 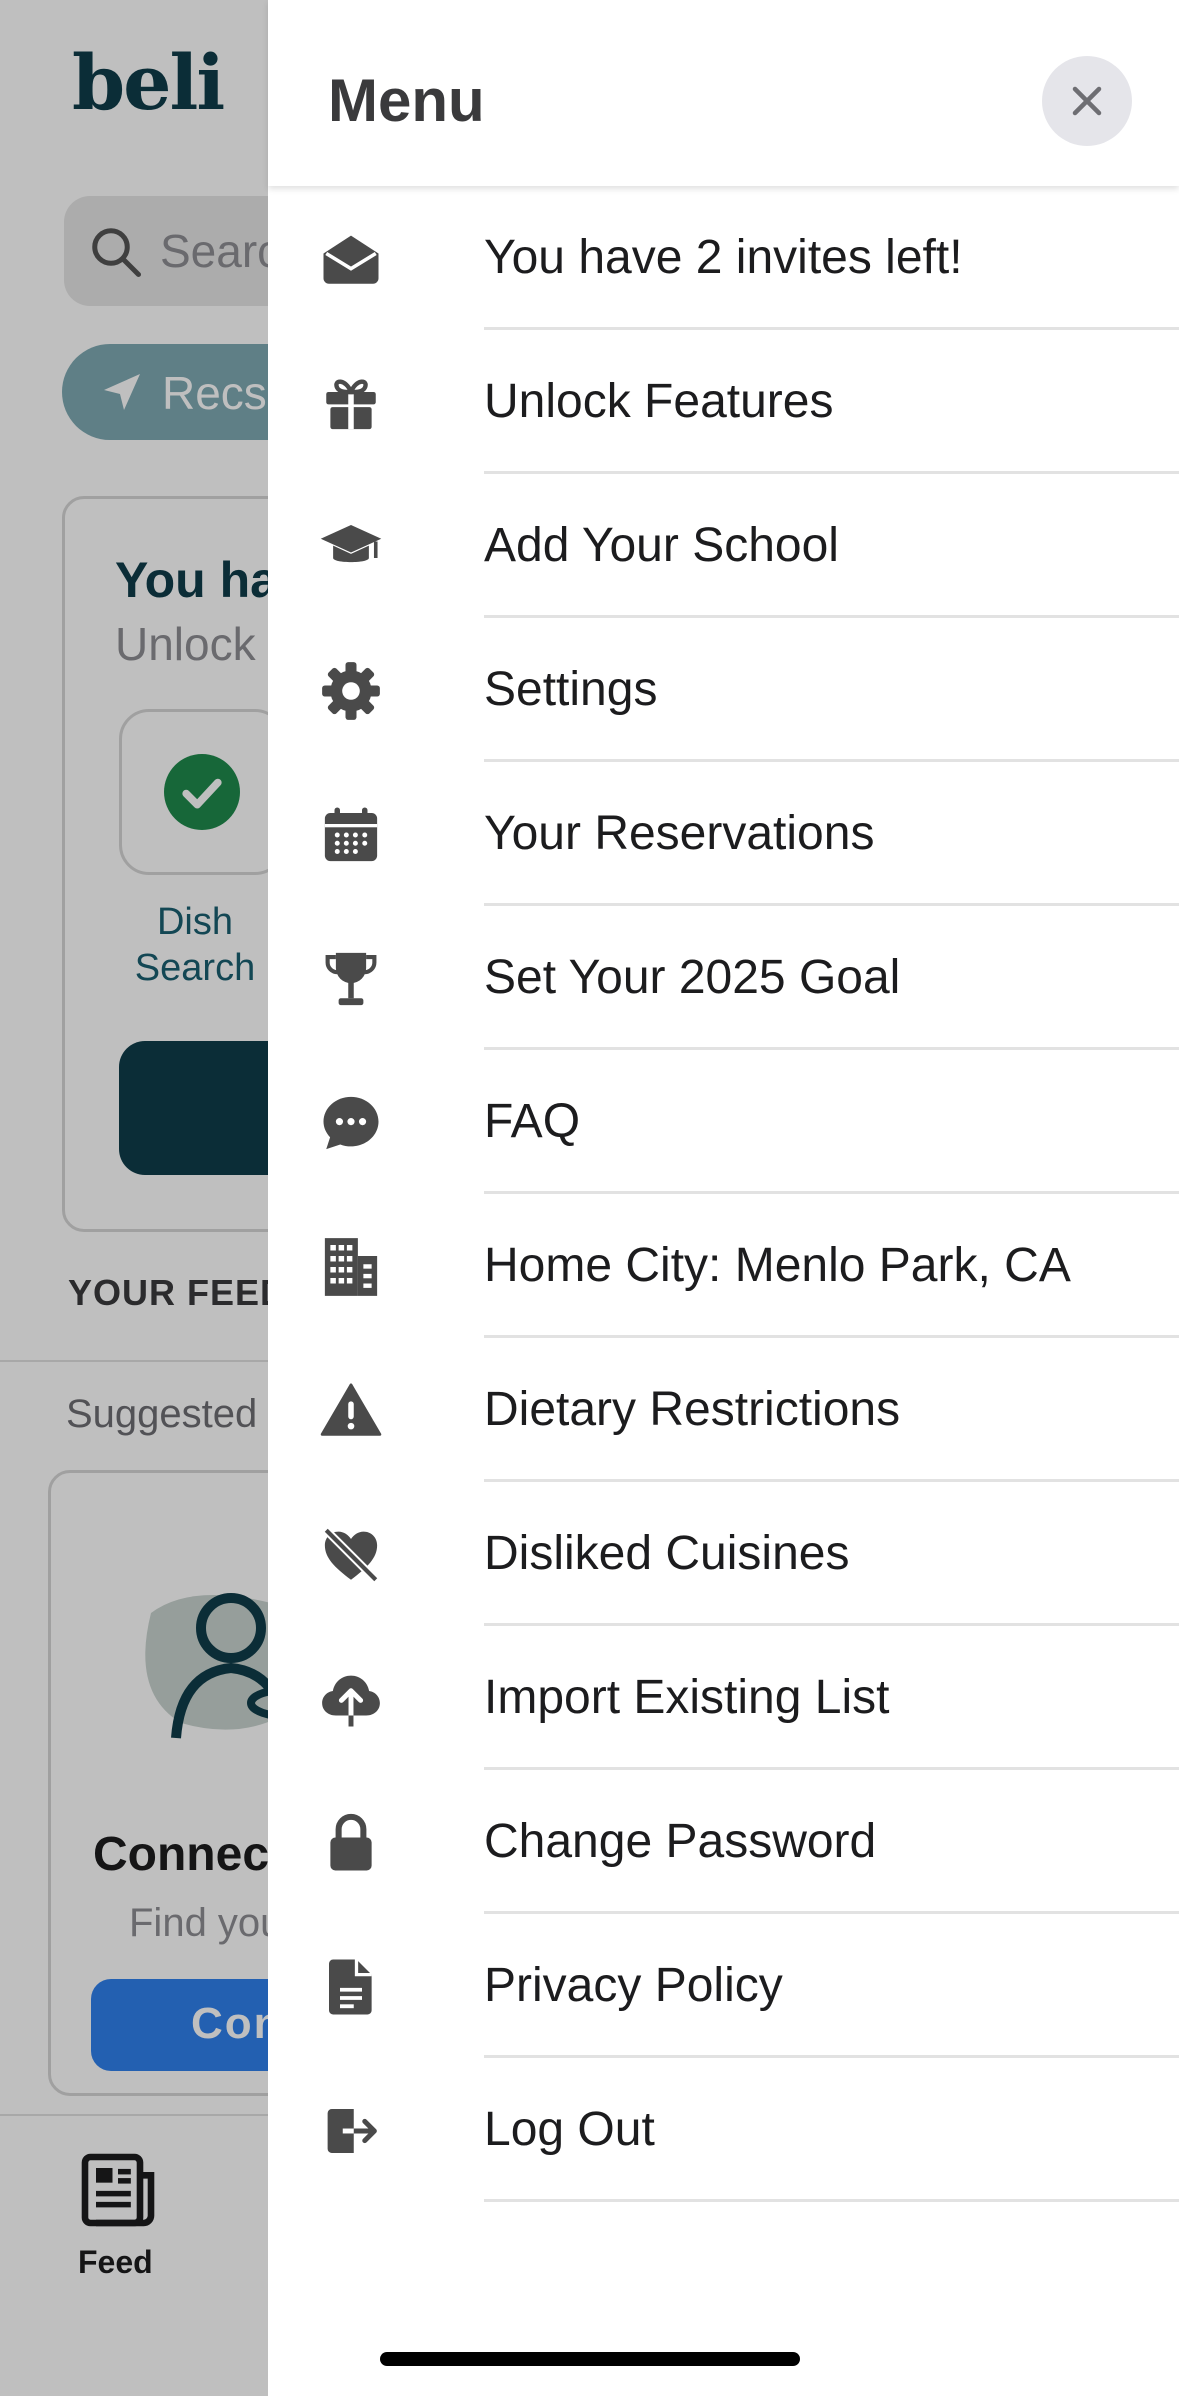 What do you see at coordinates (692, 1409) in the screenshot?
I see `menu-item-label: Dietary Restrictions` at bounding box center [692, 1409].